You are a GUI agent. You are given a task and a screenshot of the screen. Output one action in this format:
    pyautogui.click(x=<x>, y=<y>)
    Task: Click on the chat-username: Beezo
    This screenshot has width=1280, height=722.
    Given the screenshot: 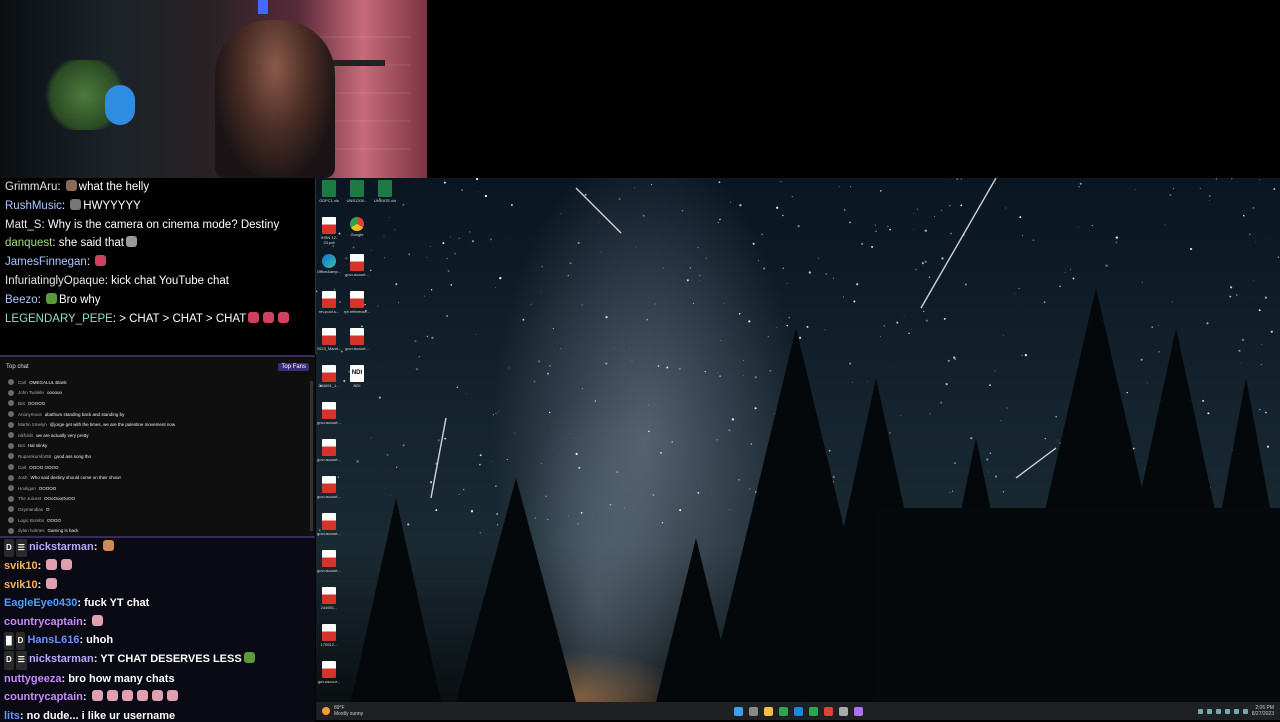 What is the action you would take?
    pyautogui.click(x=21, y=300)
    